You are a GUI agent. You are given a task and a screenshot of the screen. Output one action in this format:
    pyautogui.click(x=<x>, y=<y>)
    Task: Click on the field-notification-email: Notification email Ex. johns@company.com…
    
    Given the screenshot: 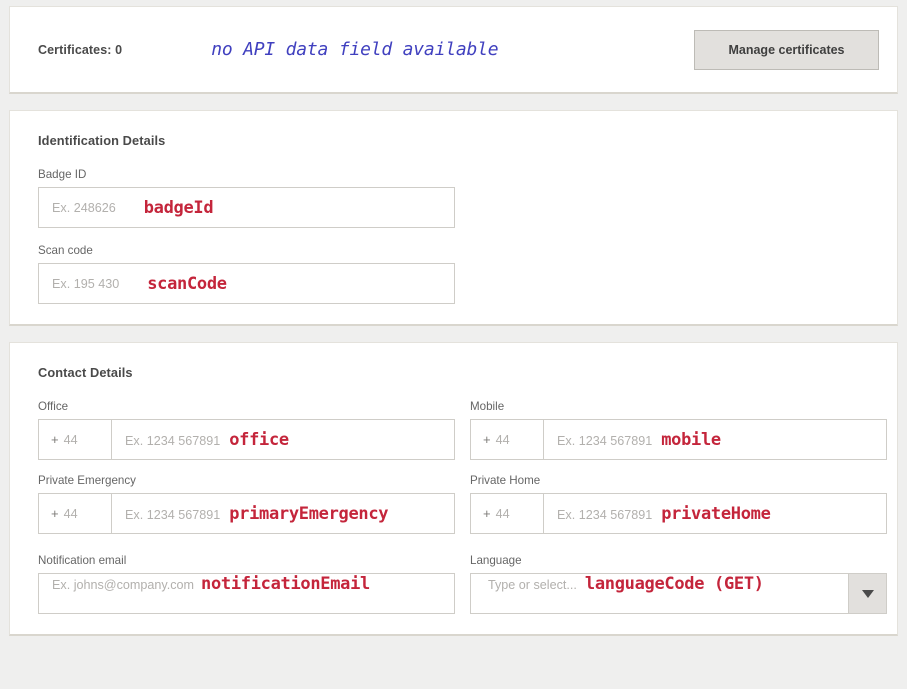 What is the action you would take?
    pyautogui.click(x=246, y=581)
    